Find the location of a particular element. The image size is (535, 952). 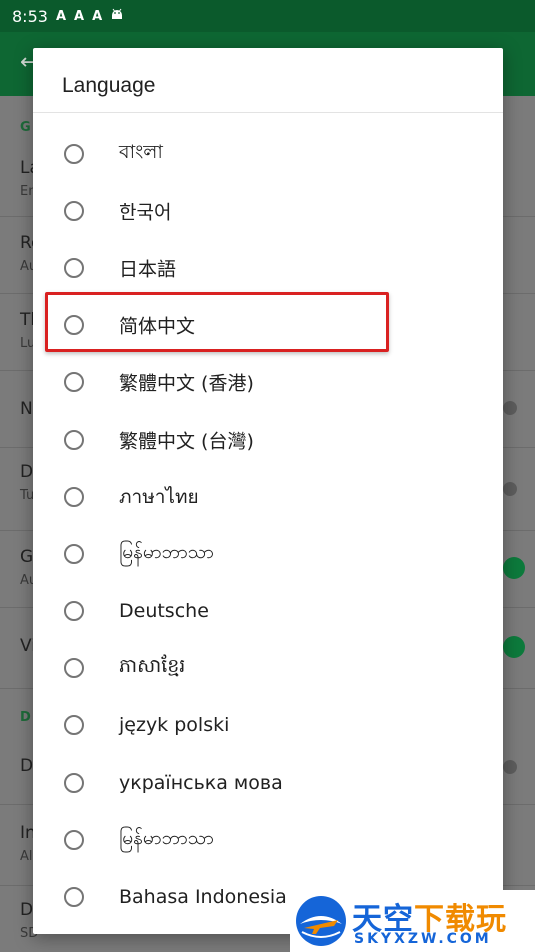

language-option: বাংলা is located at coordinates (268, 153).